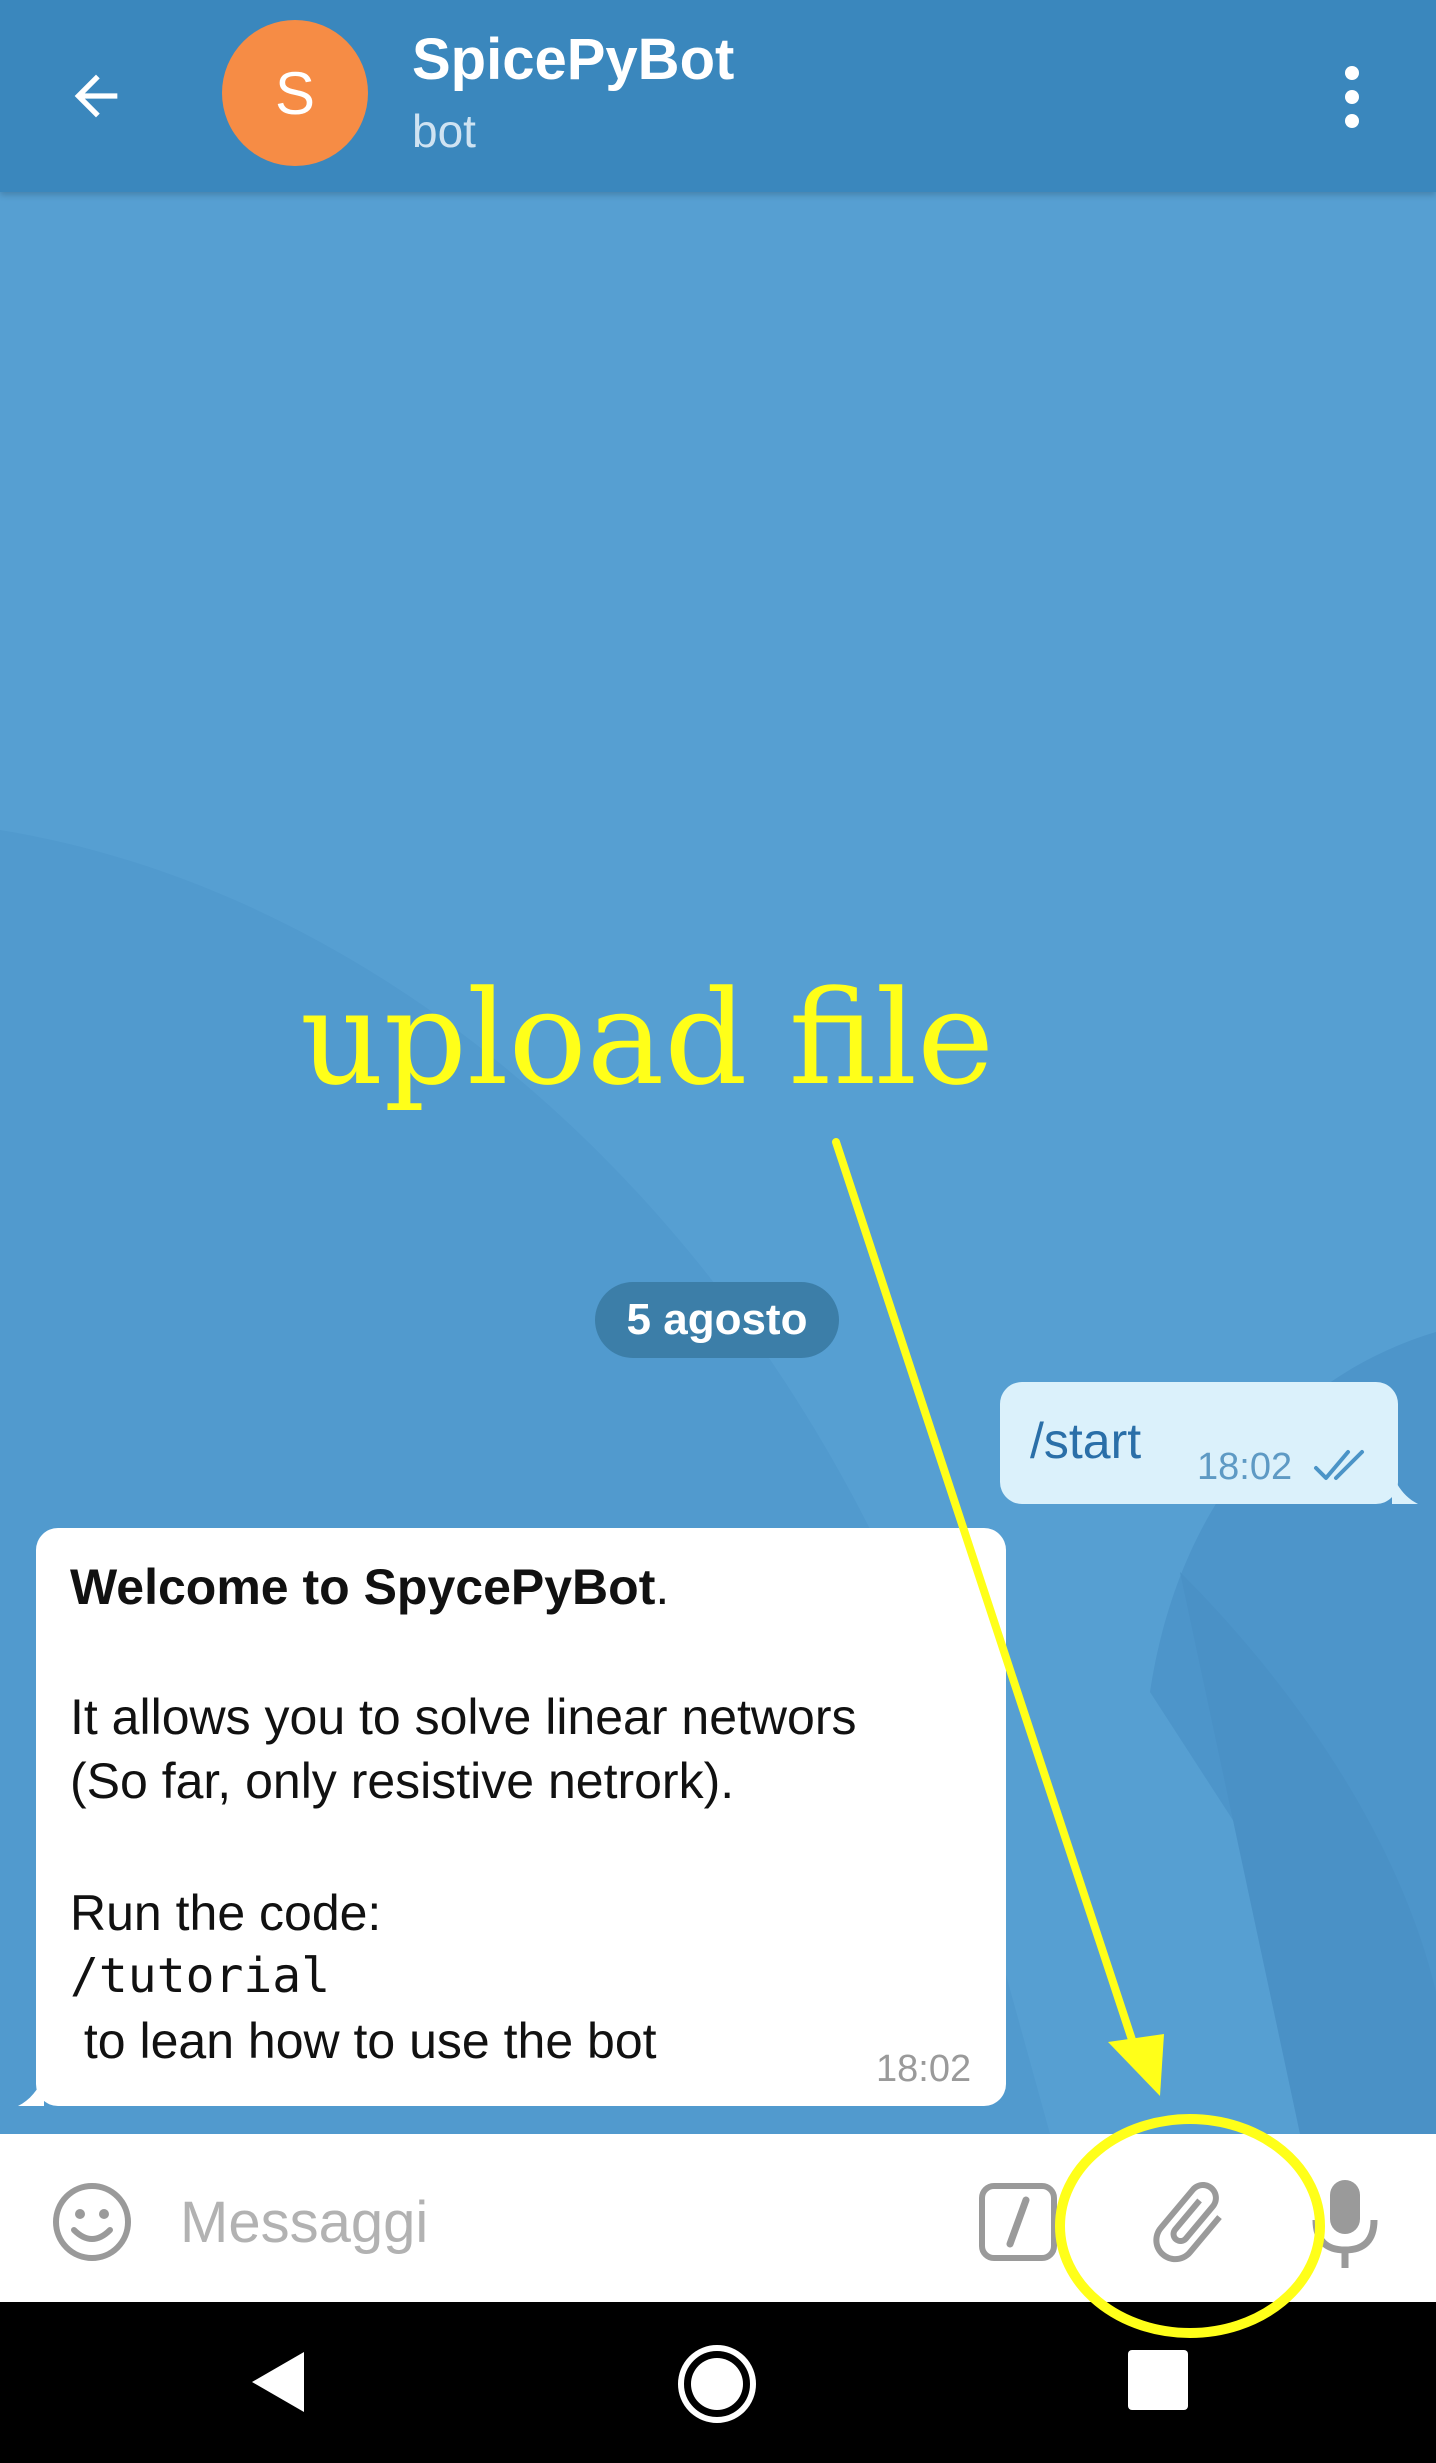 This screenshot has width=1436, height=2463. I want to click on message-input-bar, so click(718, 2218).